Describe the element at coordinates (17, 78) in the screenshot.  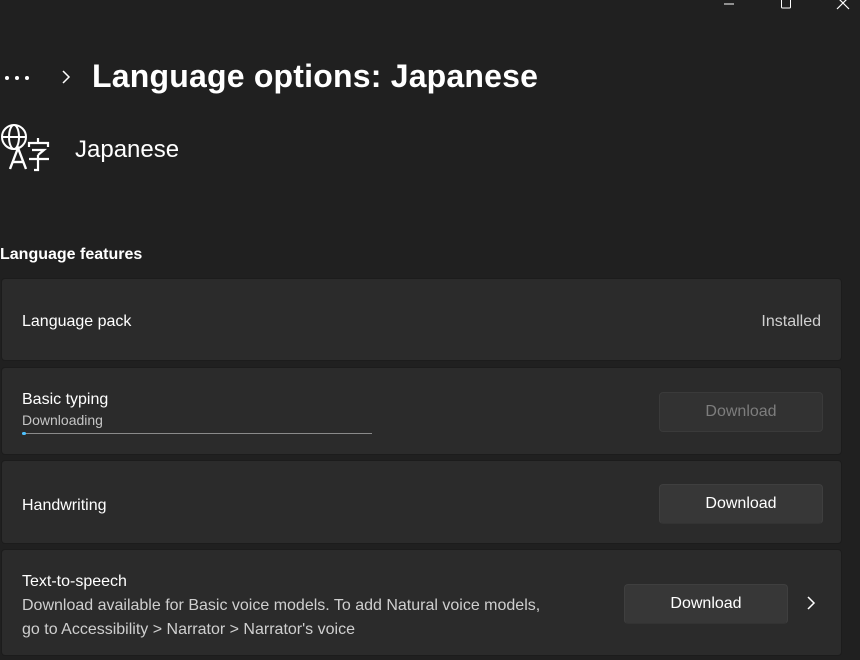
I see `more-icon` at that location.